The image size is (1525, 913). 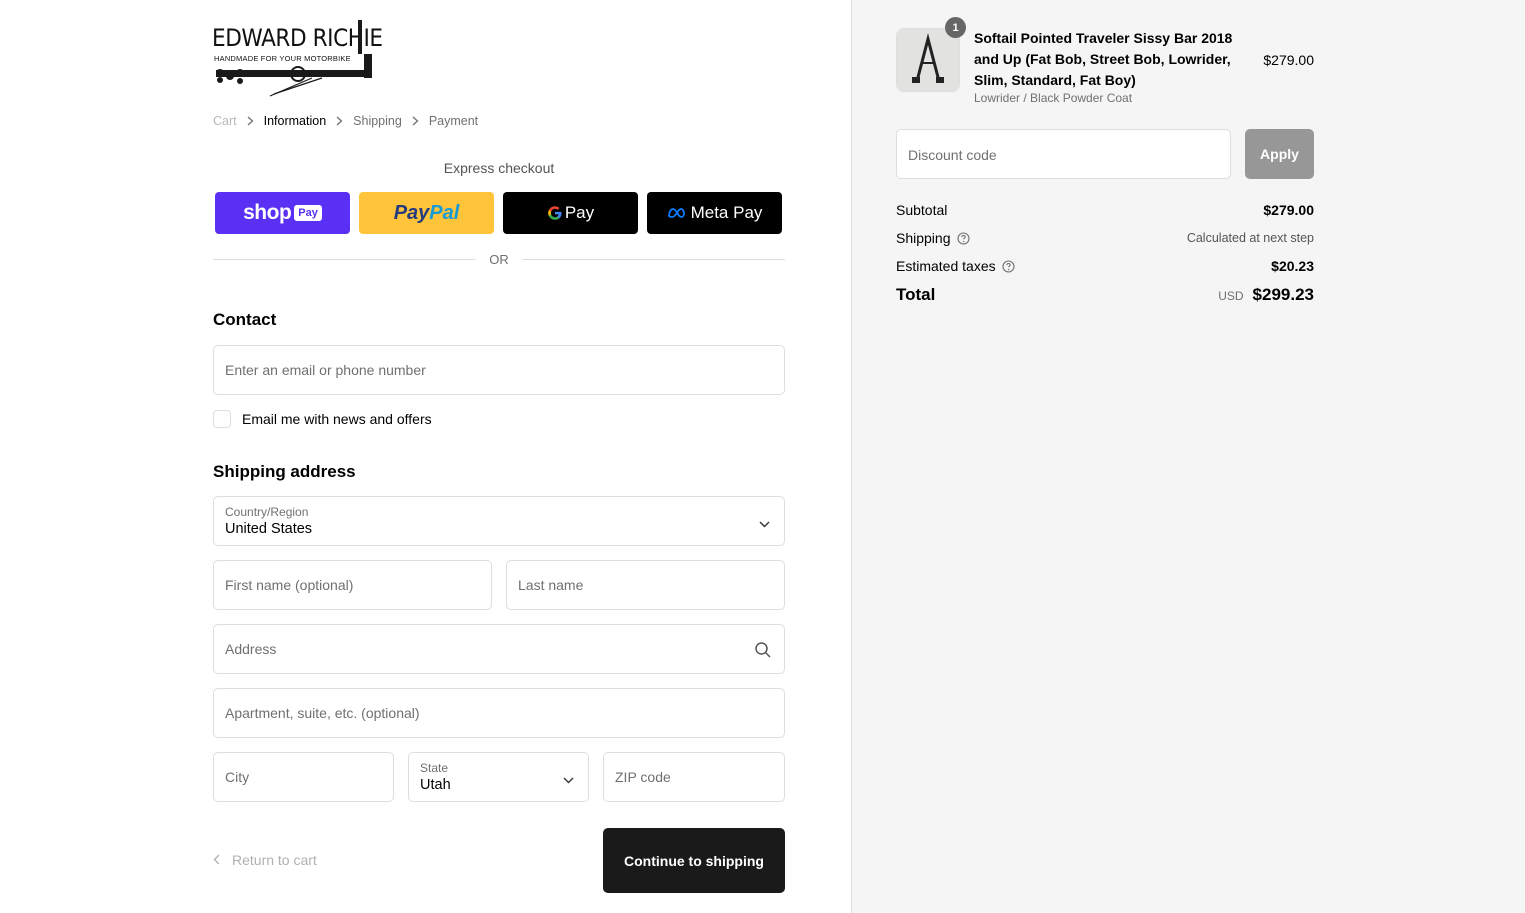 What do you see at coordinates (322, 713) in the screenshot?
I see `apartment-placeholder: Apartment, suite, etc. (optional)` at bounding box center [322, 713].